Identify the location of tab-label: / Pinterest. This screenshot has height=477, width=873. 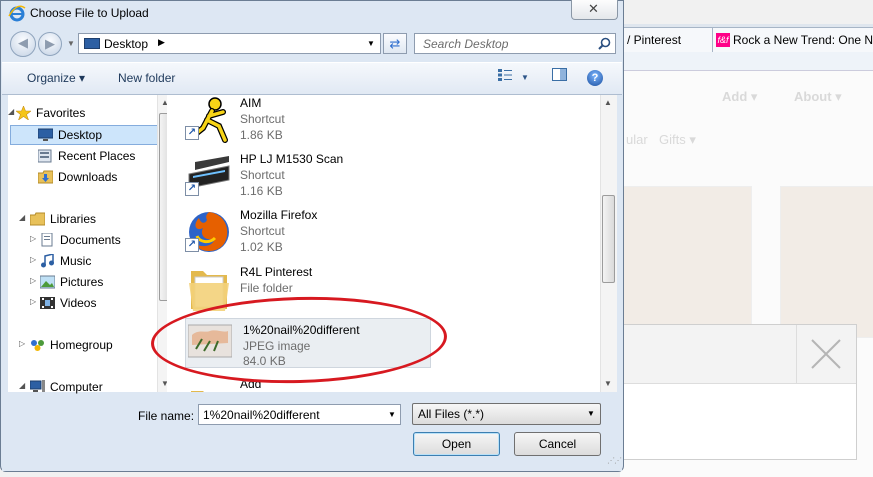
(654, 40).